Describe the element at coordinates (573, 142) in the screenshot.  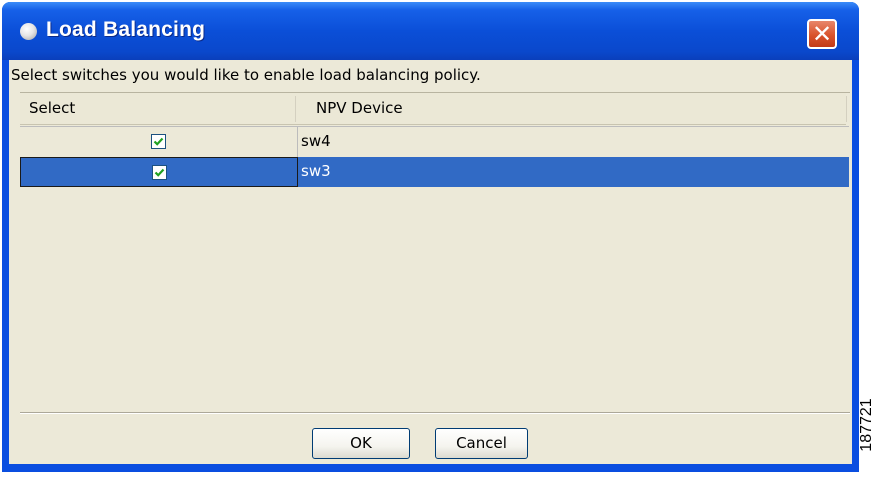
I see `npv-device-cell: sw4` at that location.